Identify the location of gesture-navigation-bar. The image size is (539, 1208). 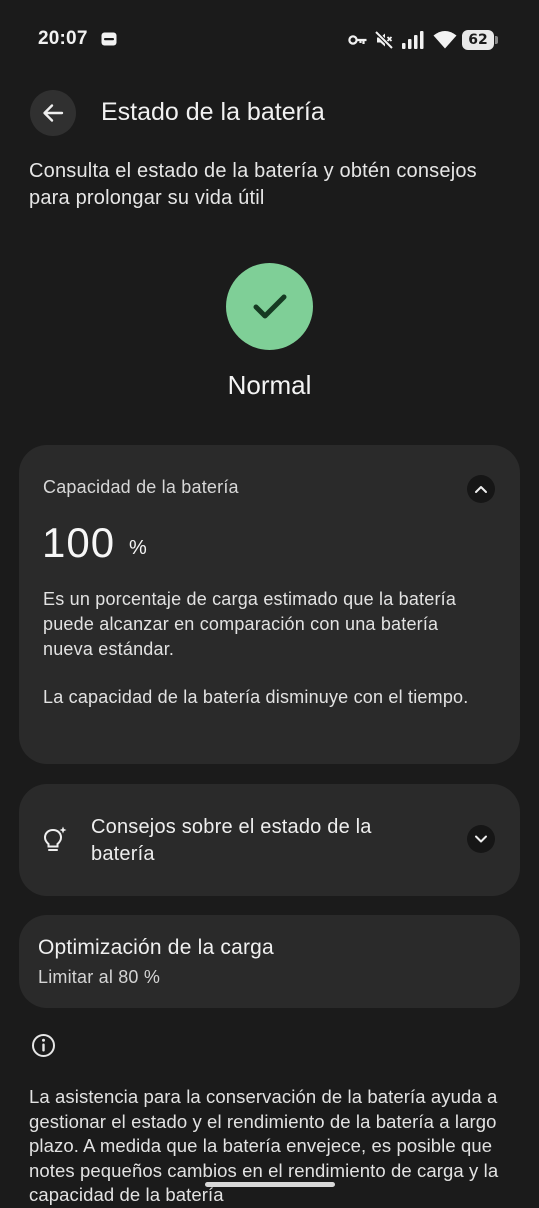
(270, 1184).